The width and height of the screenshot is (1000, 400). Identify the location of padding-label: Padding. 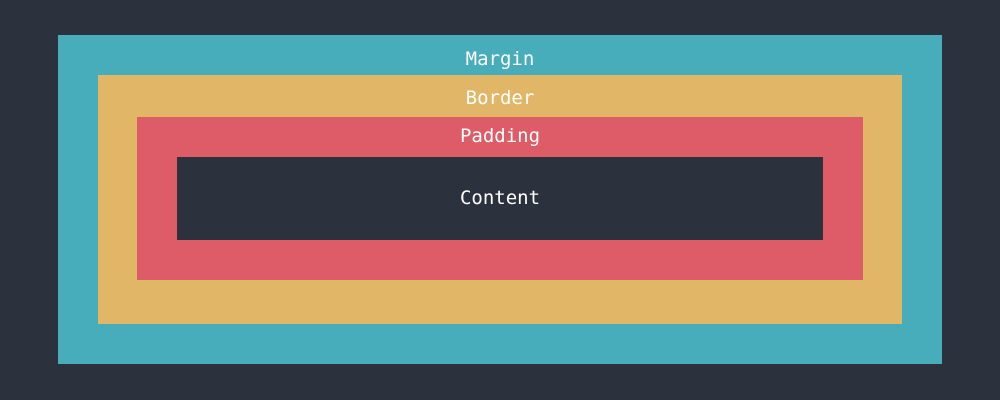
(500, 136).